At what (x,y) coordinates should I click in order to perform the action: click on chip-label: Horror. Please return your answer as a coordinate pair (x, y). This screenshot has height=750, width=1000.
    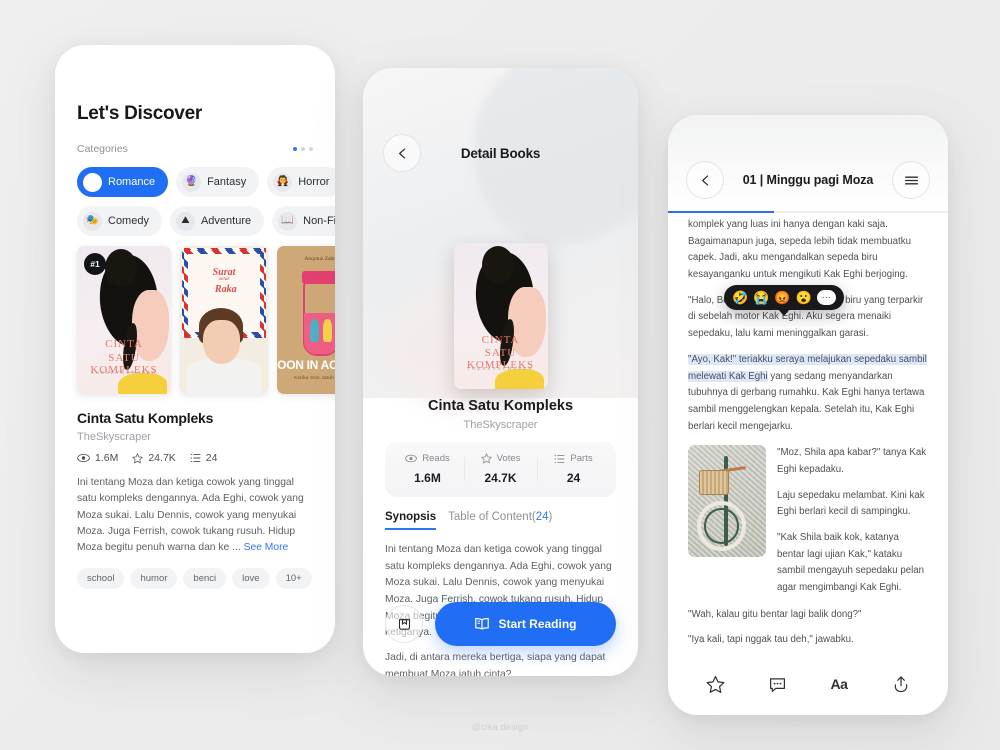
    Looking at the image, I should click on (314, 182).